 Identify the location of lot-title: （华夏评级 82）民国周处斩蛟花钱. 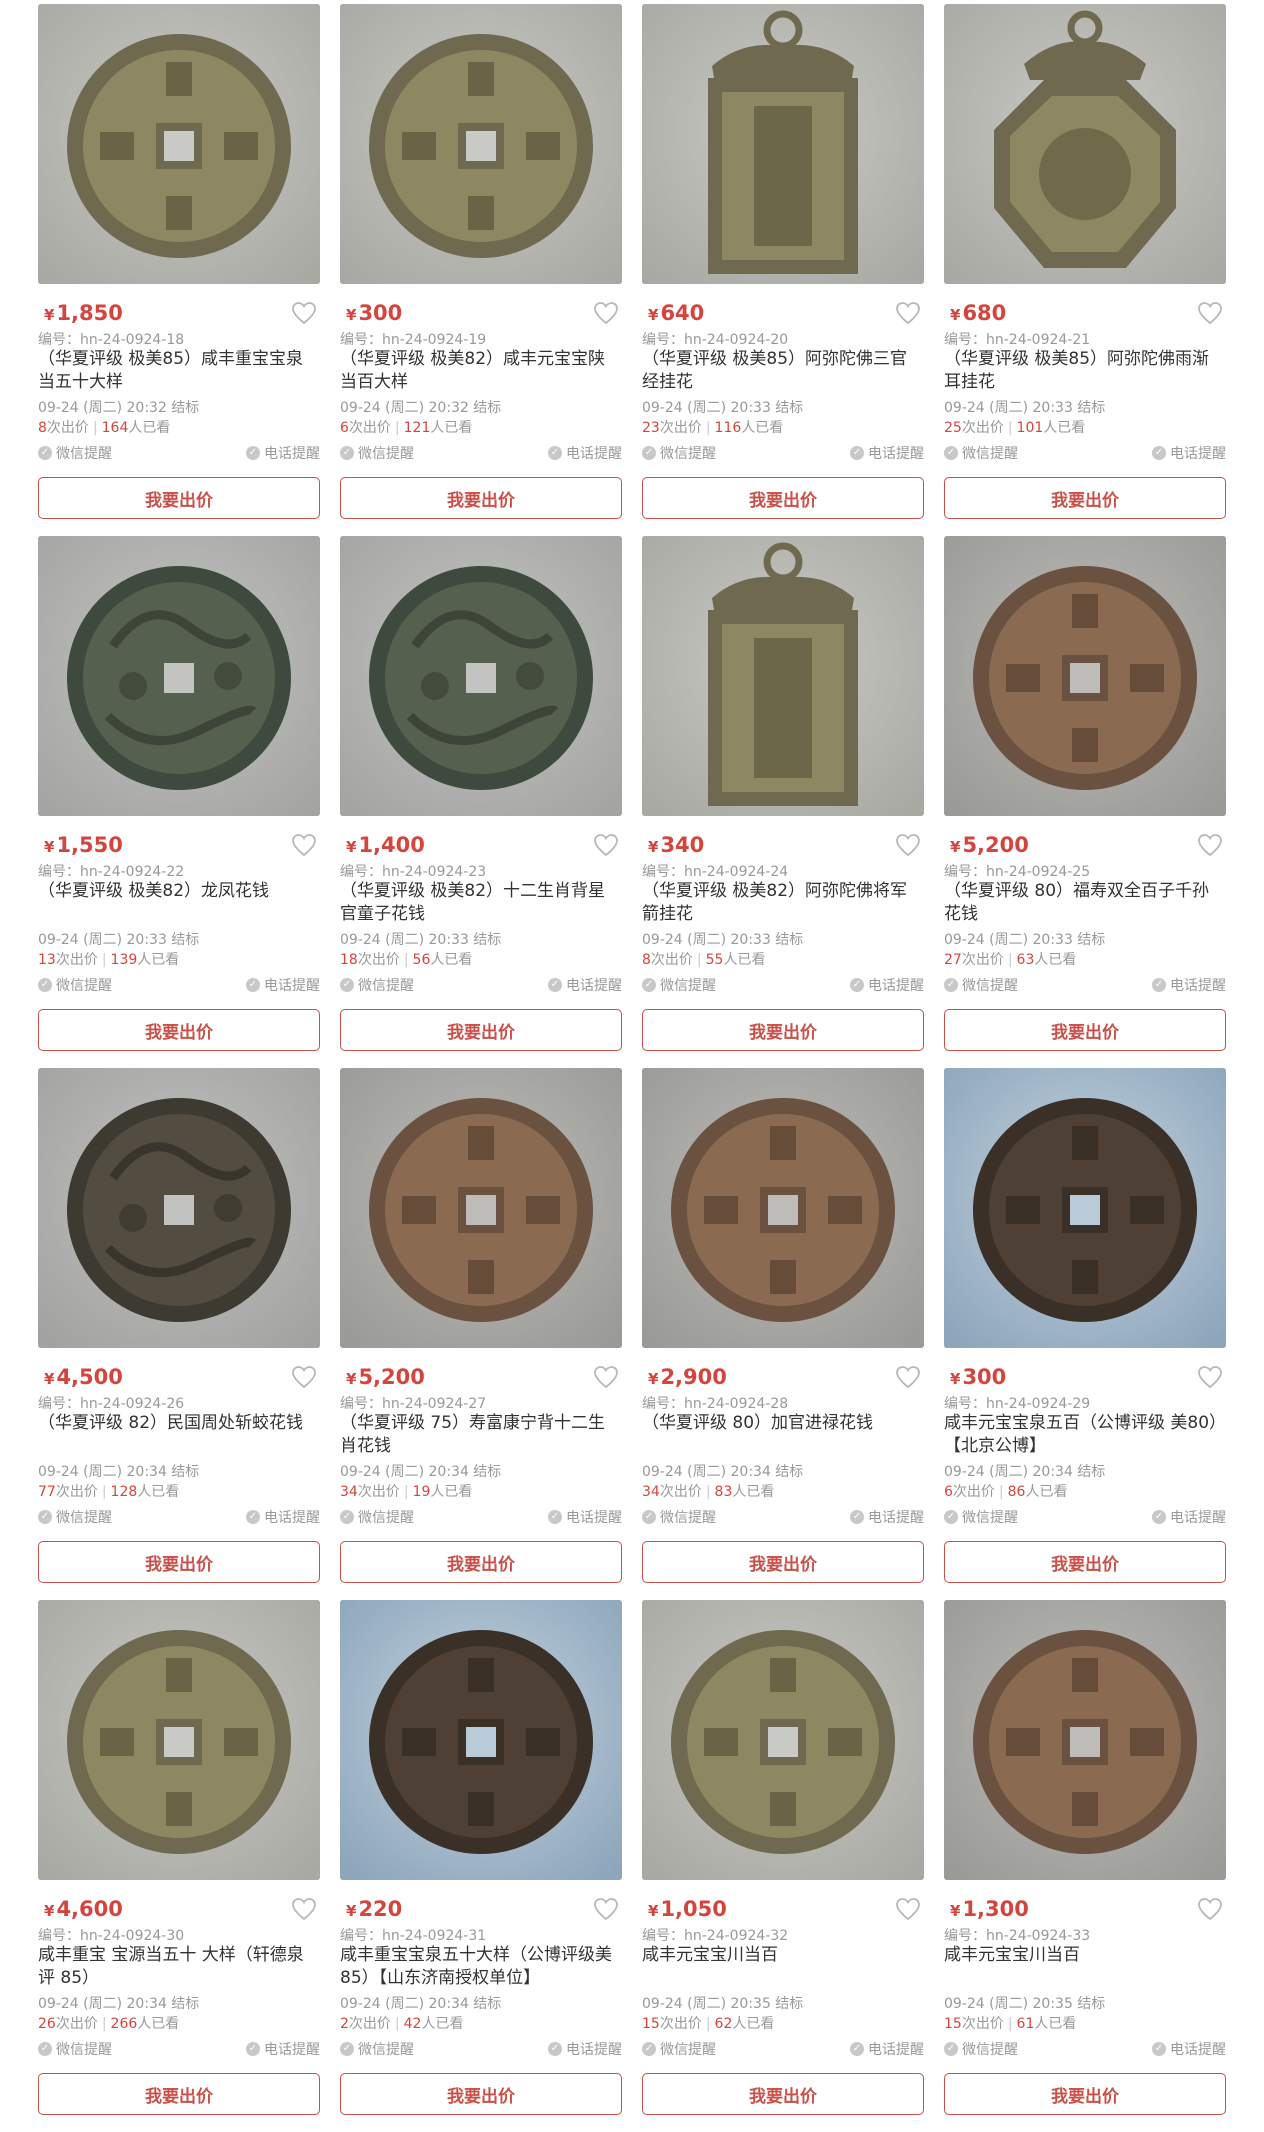
(179, 1435).